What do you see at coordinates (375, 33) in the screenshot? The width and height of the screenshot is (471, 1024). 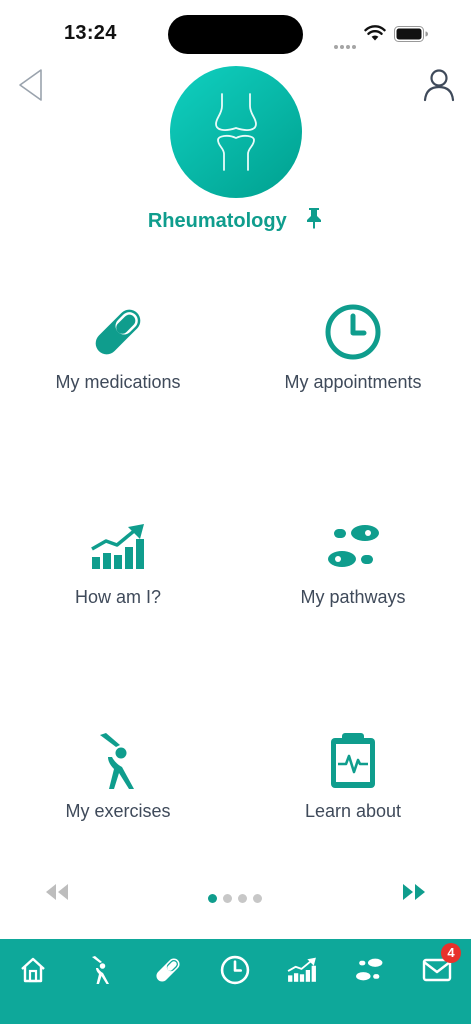 I see `wifi-icon` at bounding box center [375, 33].